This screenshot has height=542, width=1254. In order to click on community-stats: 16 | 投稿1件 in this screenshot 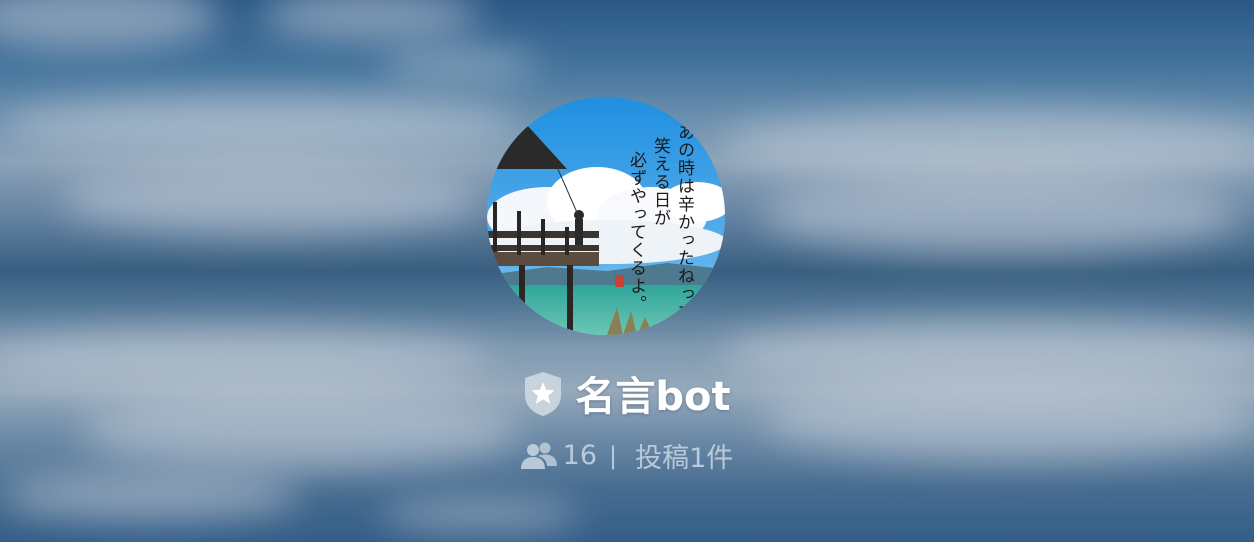, I will do `click(627, 455)`.